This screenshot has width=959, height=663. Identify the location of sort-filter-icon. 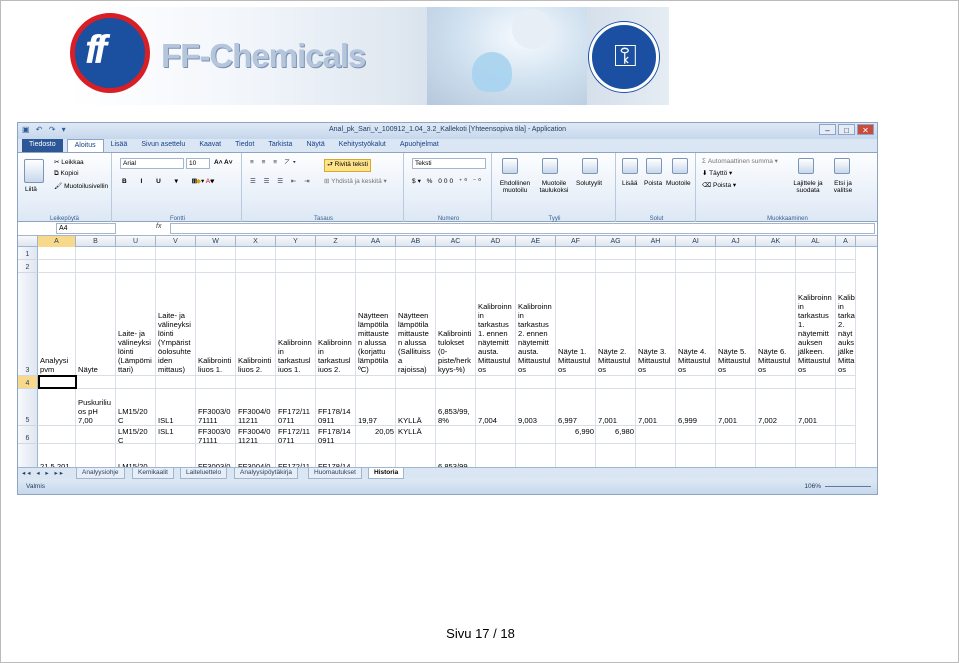
(806, 166).